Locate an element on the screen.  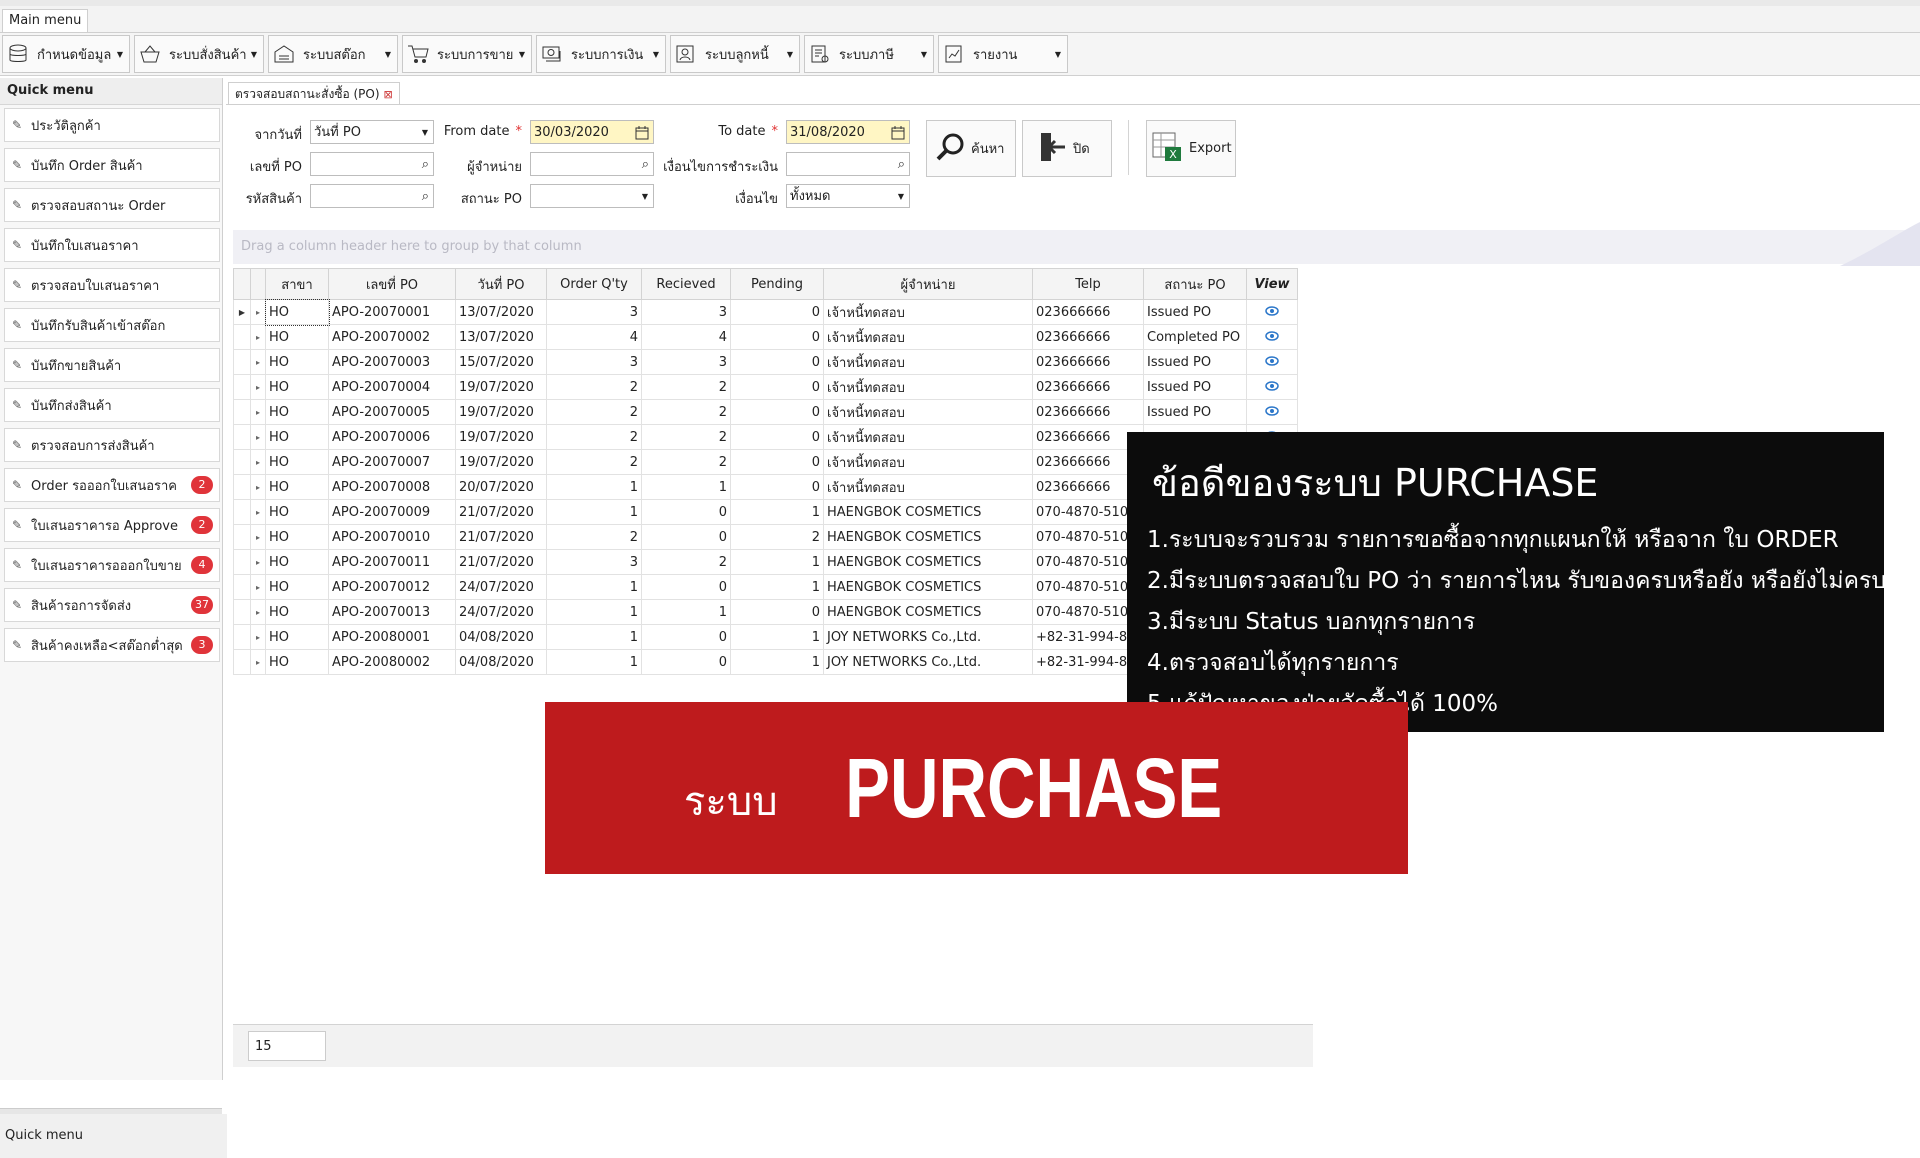
cell-po-no: APO-20070006 is located at coordinates (392, 437).